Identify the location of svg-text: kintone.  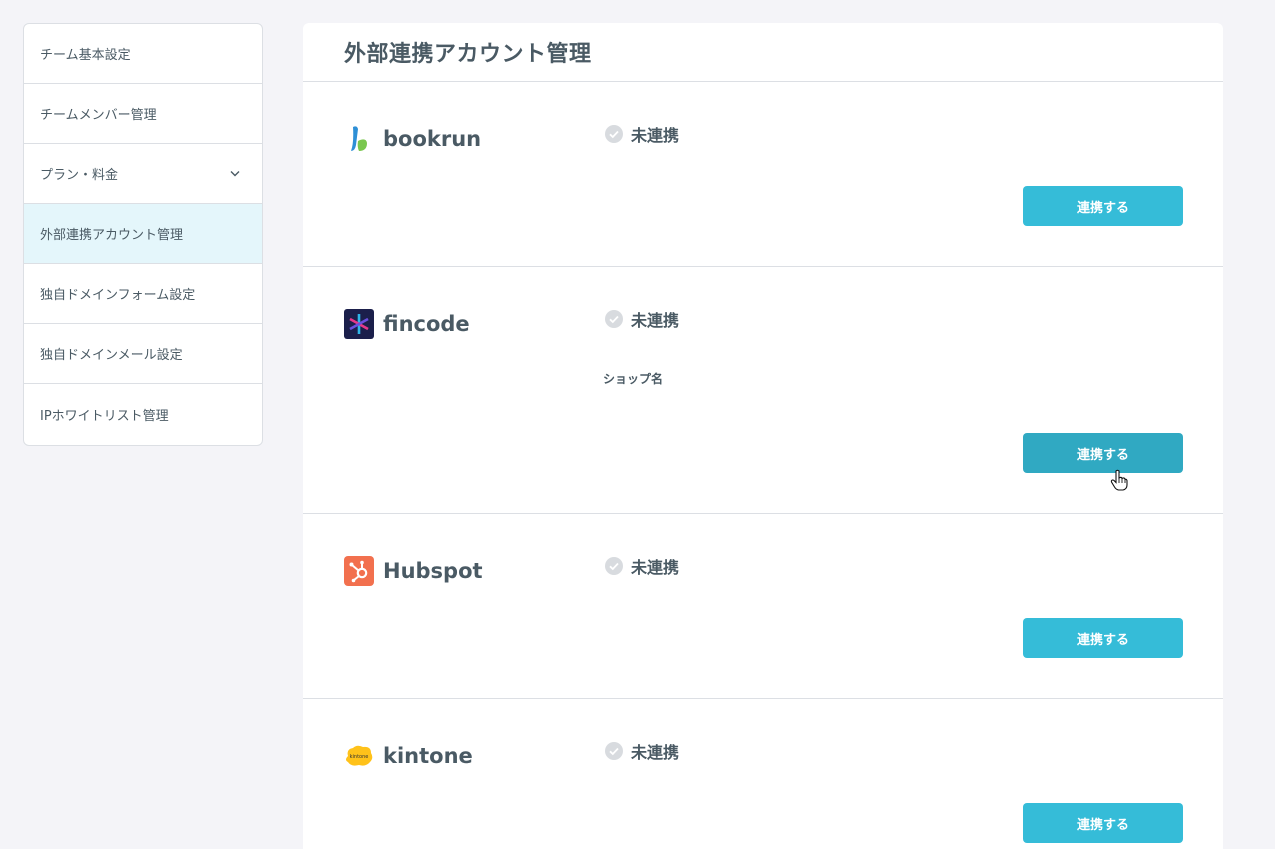
(359, 757).